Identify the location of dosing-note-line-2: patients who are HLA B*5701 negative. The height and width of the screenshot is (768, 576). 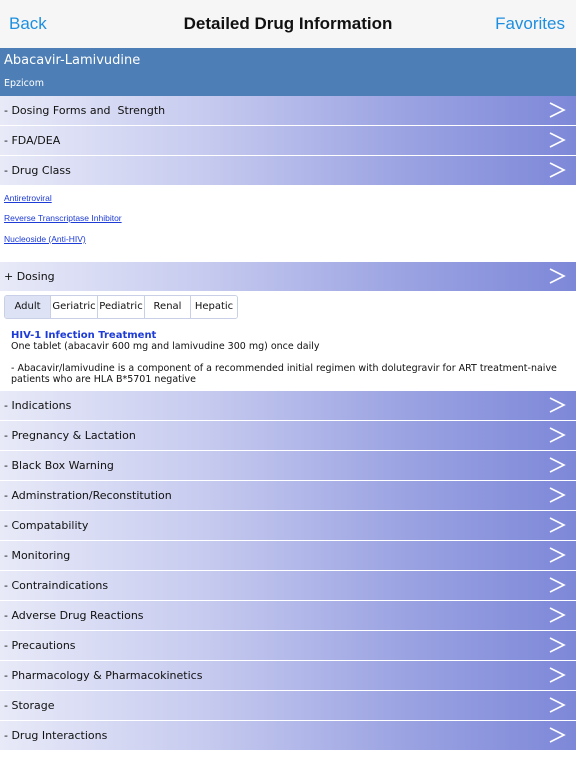
(103, 379).